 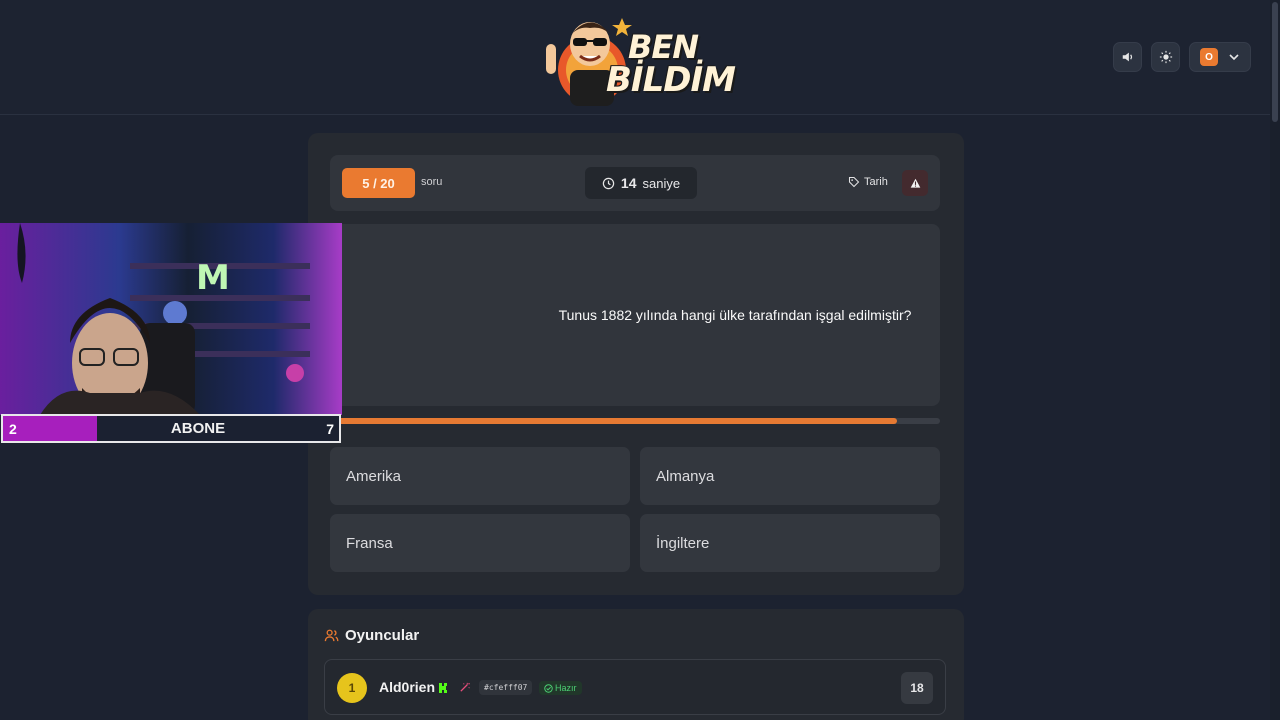 I want to click on clock-icon, so click(x=608, y=183).